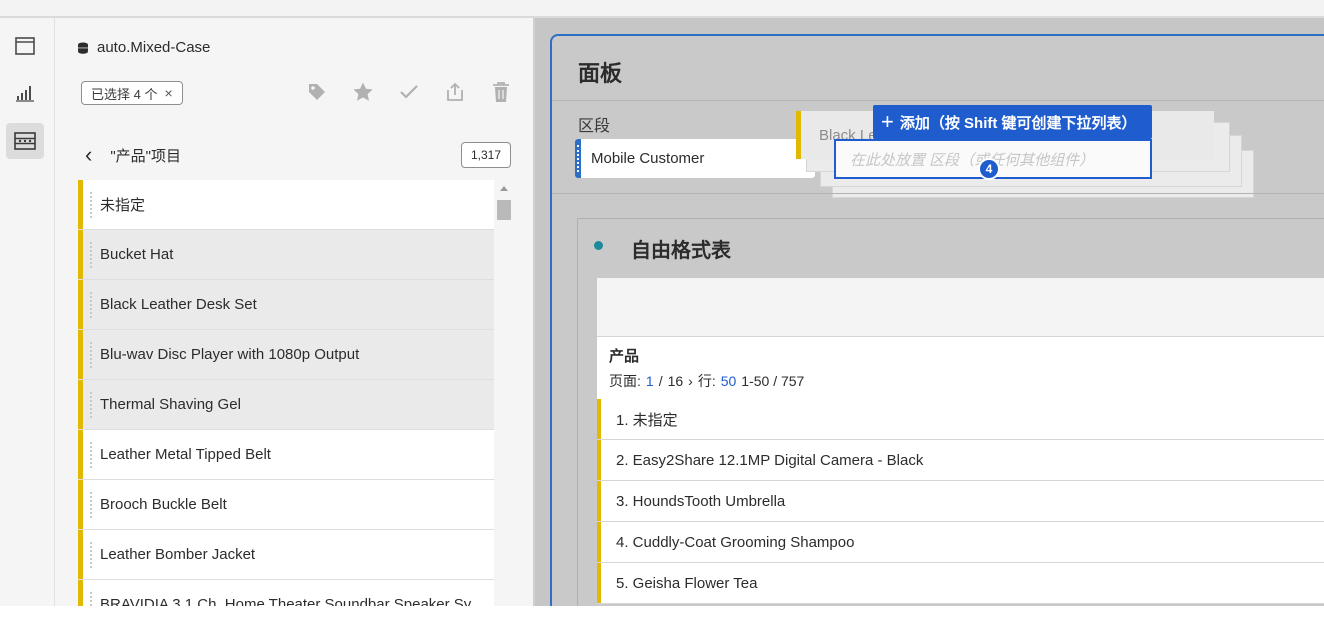  What do you see at coordinates (486, 155) in the screenshot?
I see `item-count-badge: 1,317` at bounding box center [486, 155].